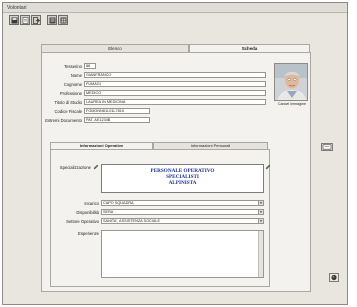 This screenshot has width=357, height=307. What do you see at coordinates (52, 20) in the screenshot?
I see `list-icon` at bounding box center [52, 20].